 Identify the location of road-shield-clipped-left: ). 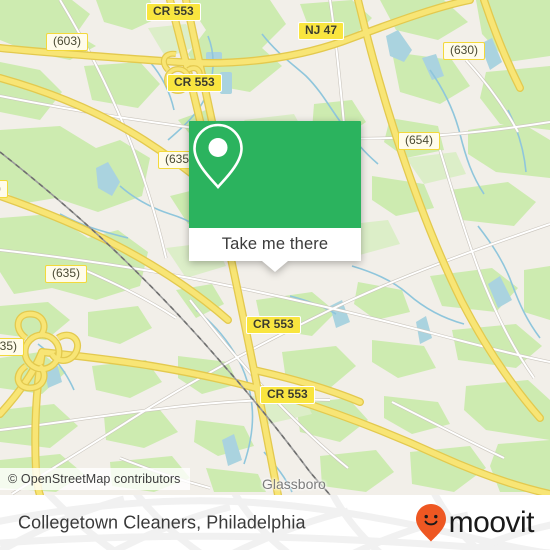
(4, 189).